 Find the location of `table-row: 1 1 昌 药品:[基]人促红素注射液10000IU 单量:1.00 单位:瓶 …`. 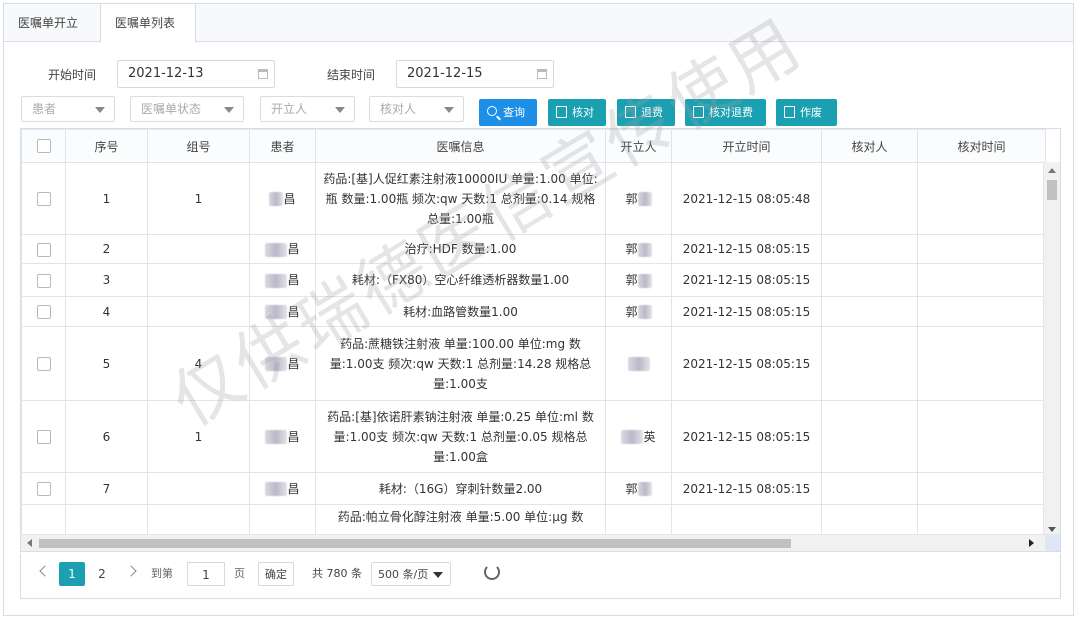

table-row: 1 1 昌 药品:[基]人促红素注射液10000IU 单量:1.00 单位:瓶 … is located at coordinates (533, 198).